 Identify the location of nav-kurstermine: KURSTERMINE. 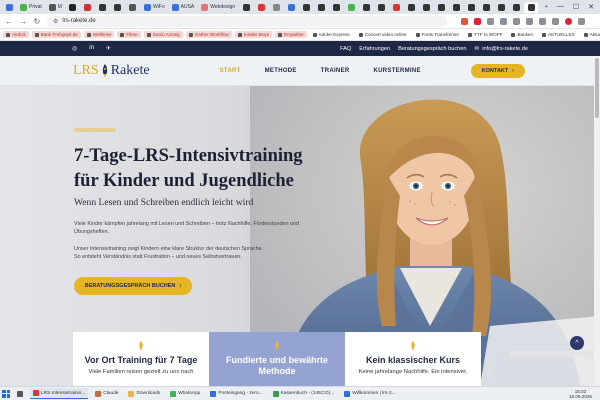
(397, 71).